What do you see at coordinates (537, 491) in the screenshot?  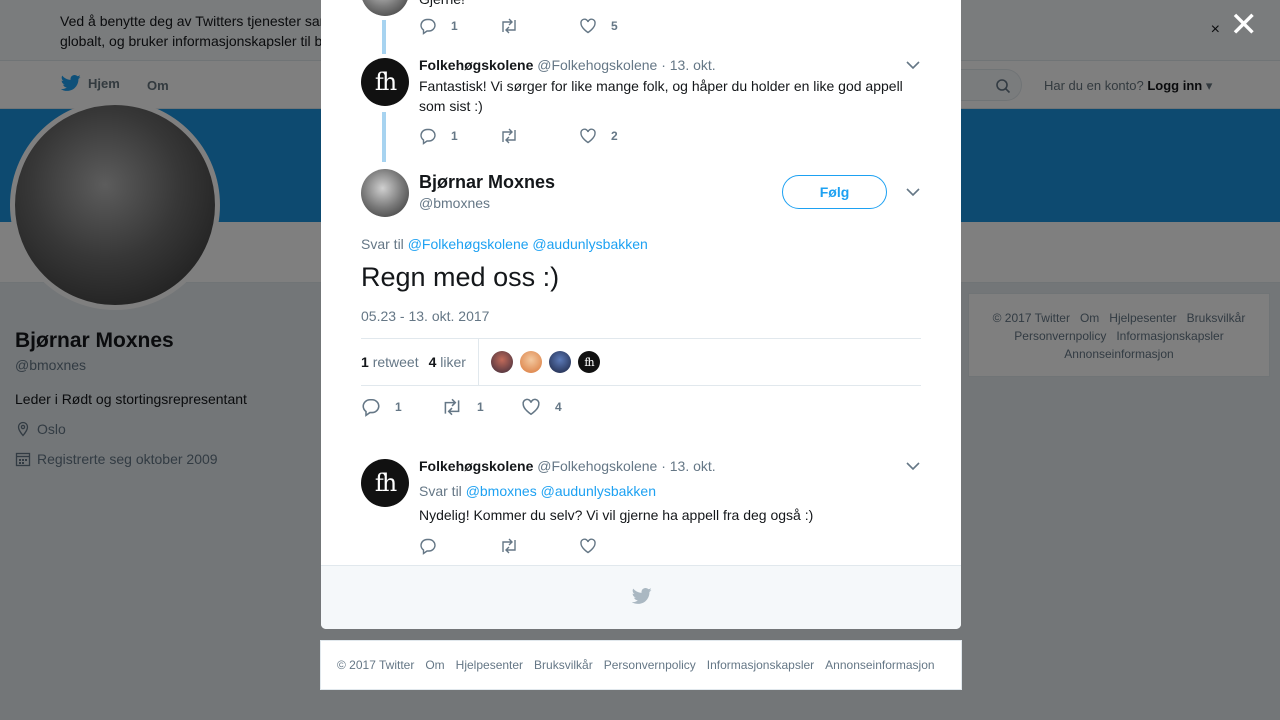 I see `reply2-reply-to: Svar til @bmoxnes @audunlysbakken` at bounding box center [537, 491].